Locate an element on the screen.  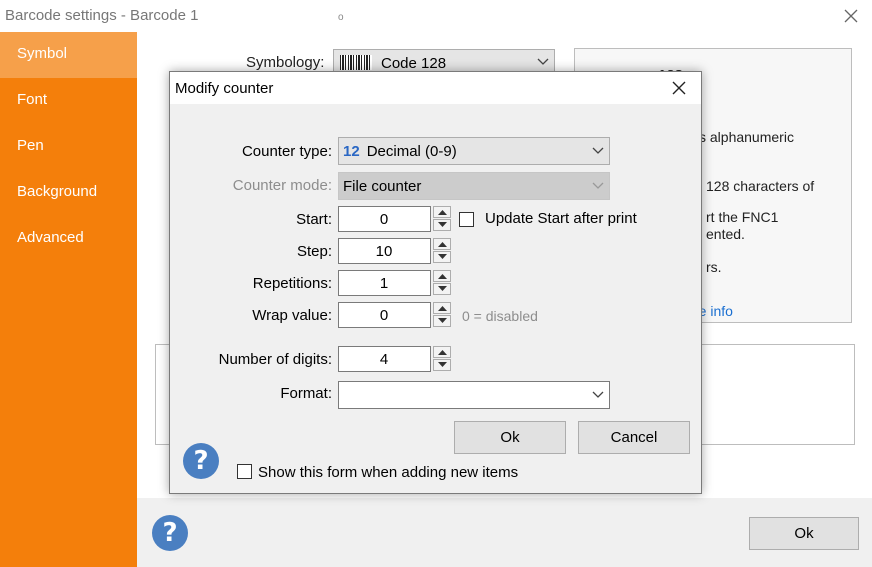
format-combo is located at coordinates (474, 395).